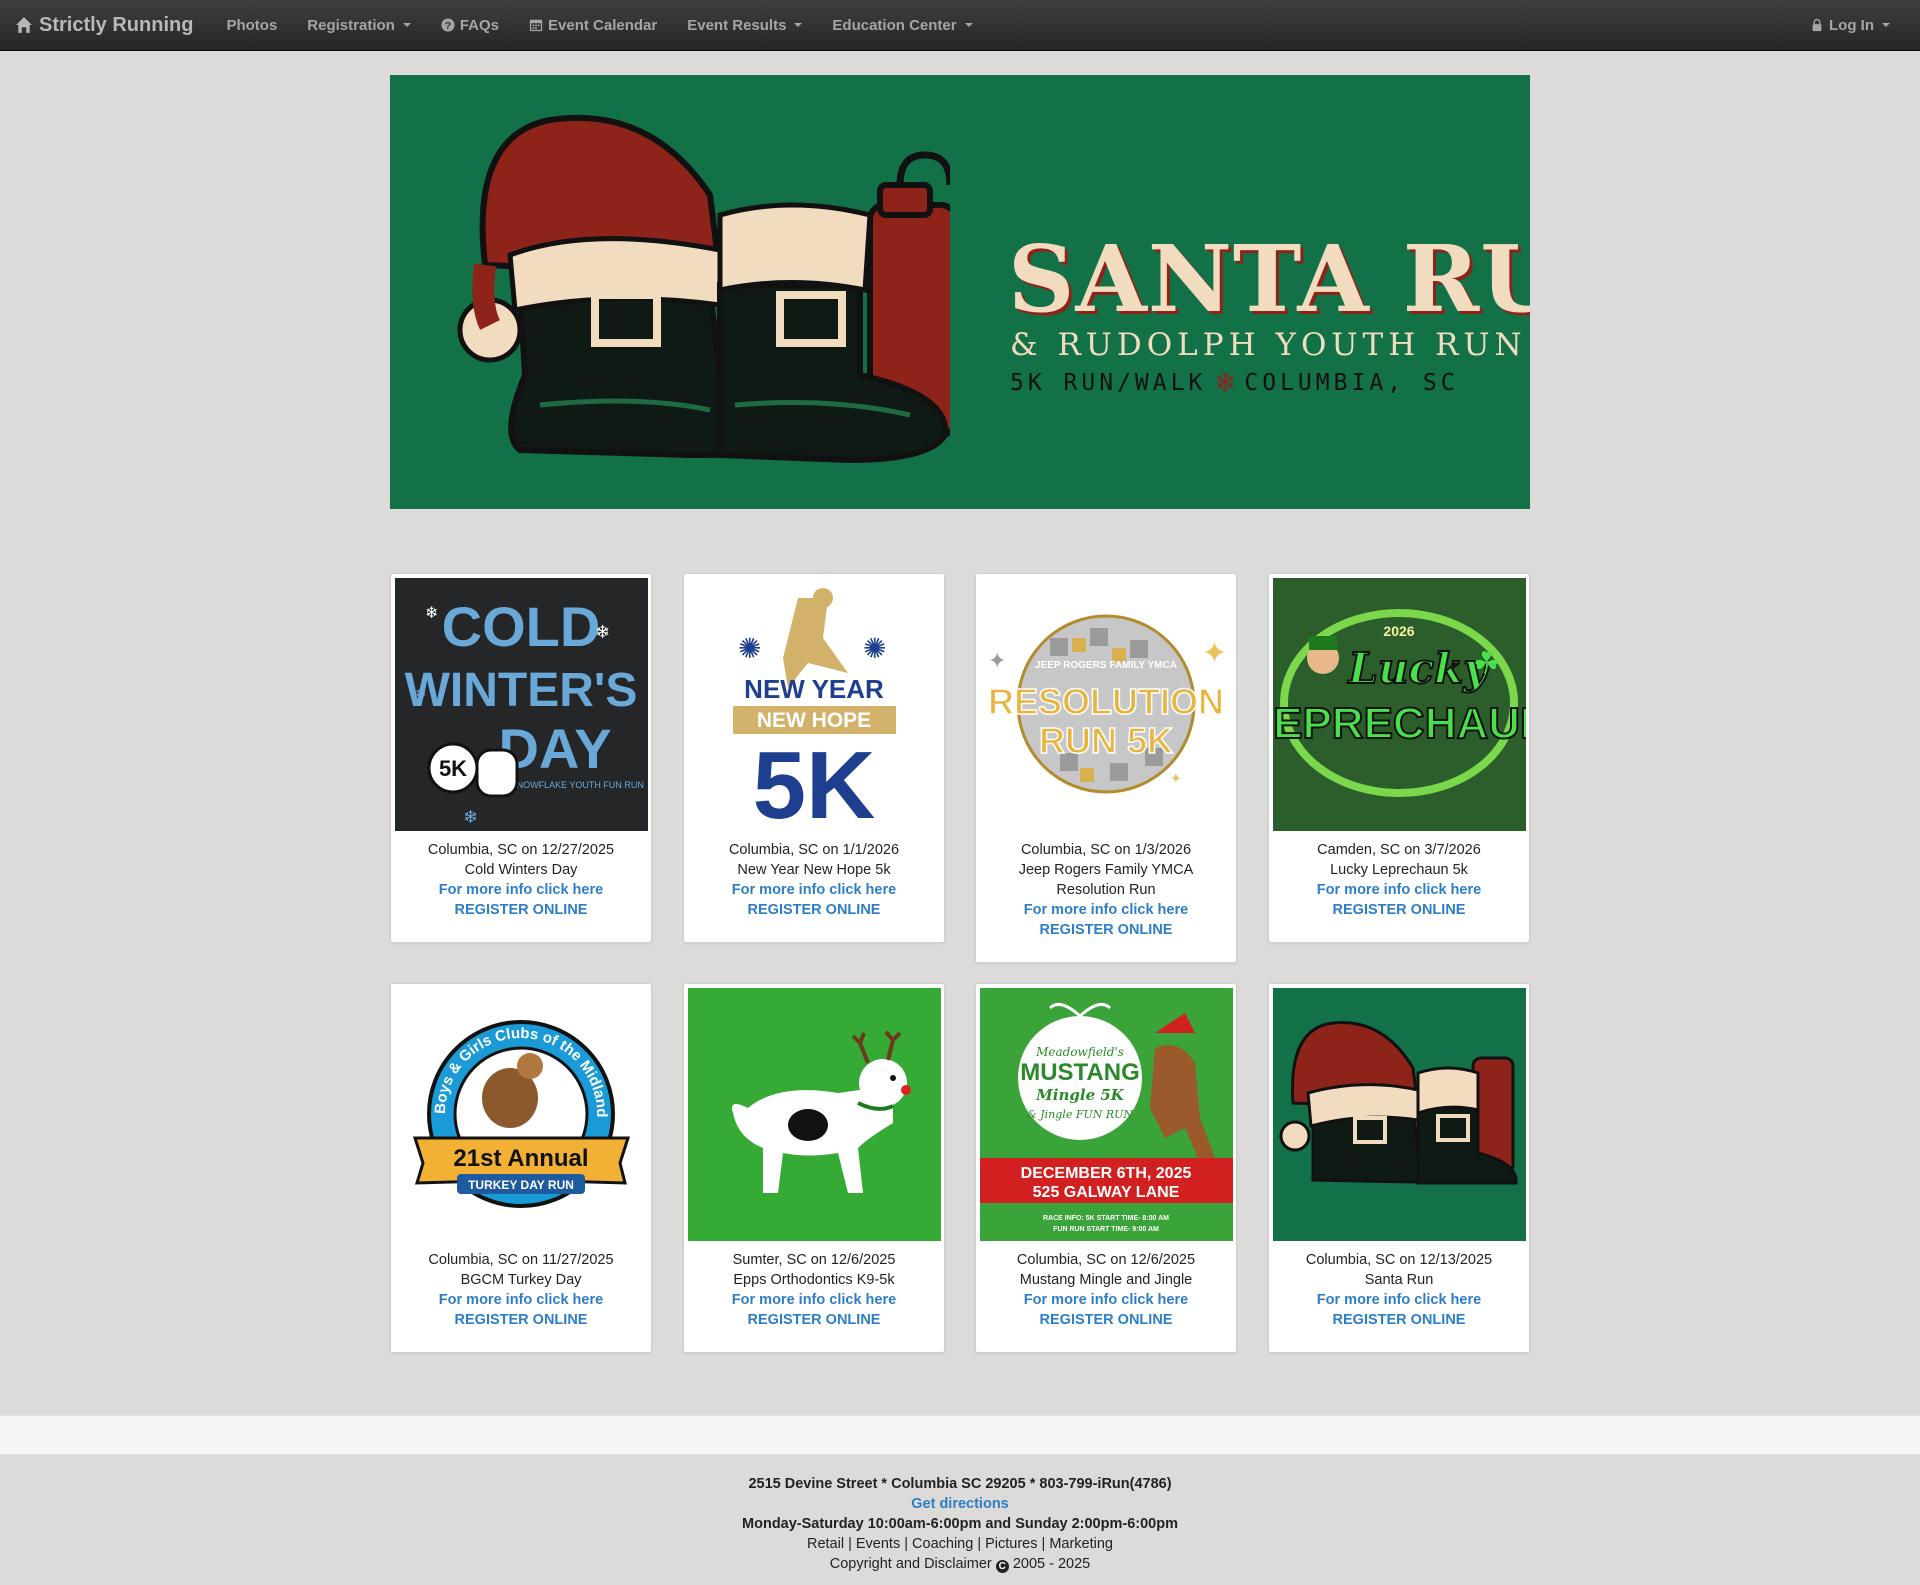 This screenshot has width=1920, height=1585. I want to click on hero-tagline: 5K RUN/WALK ❄ COLUMBIA, SC, so click(1234, 382).